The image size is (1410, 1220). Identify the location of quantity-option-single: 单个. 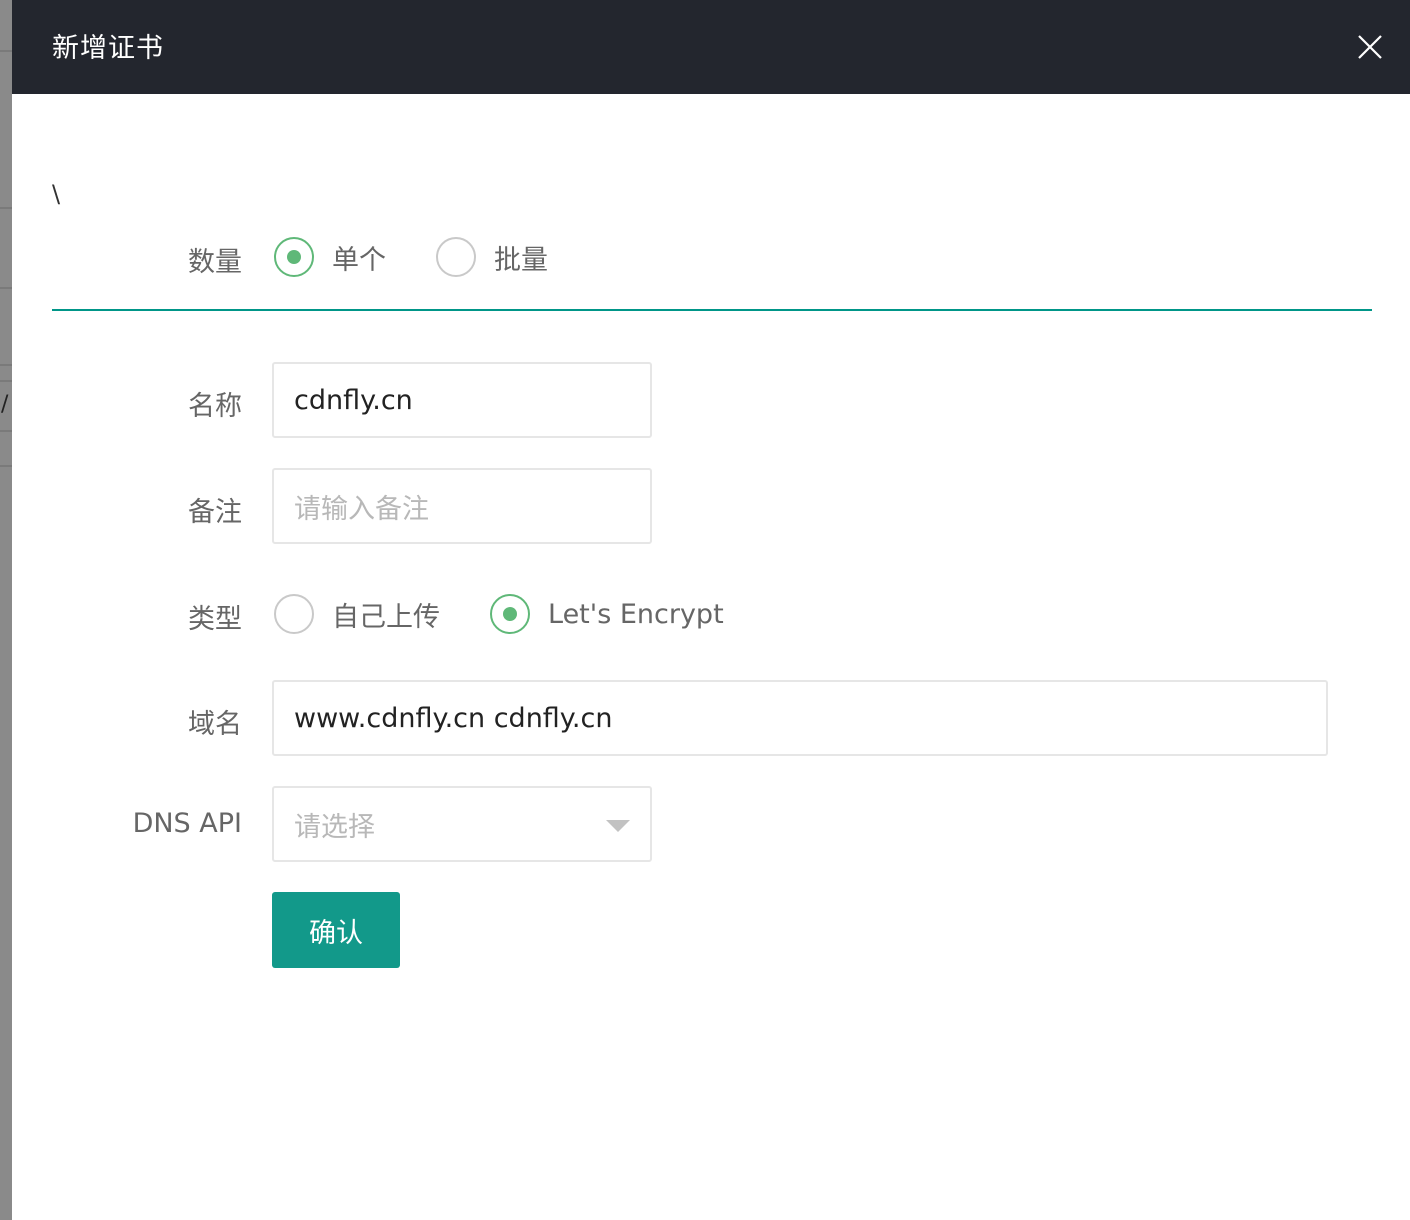
(330, 257).